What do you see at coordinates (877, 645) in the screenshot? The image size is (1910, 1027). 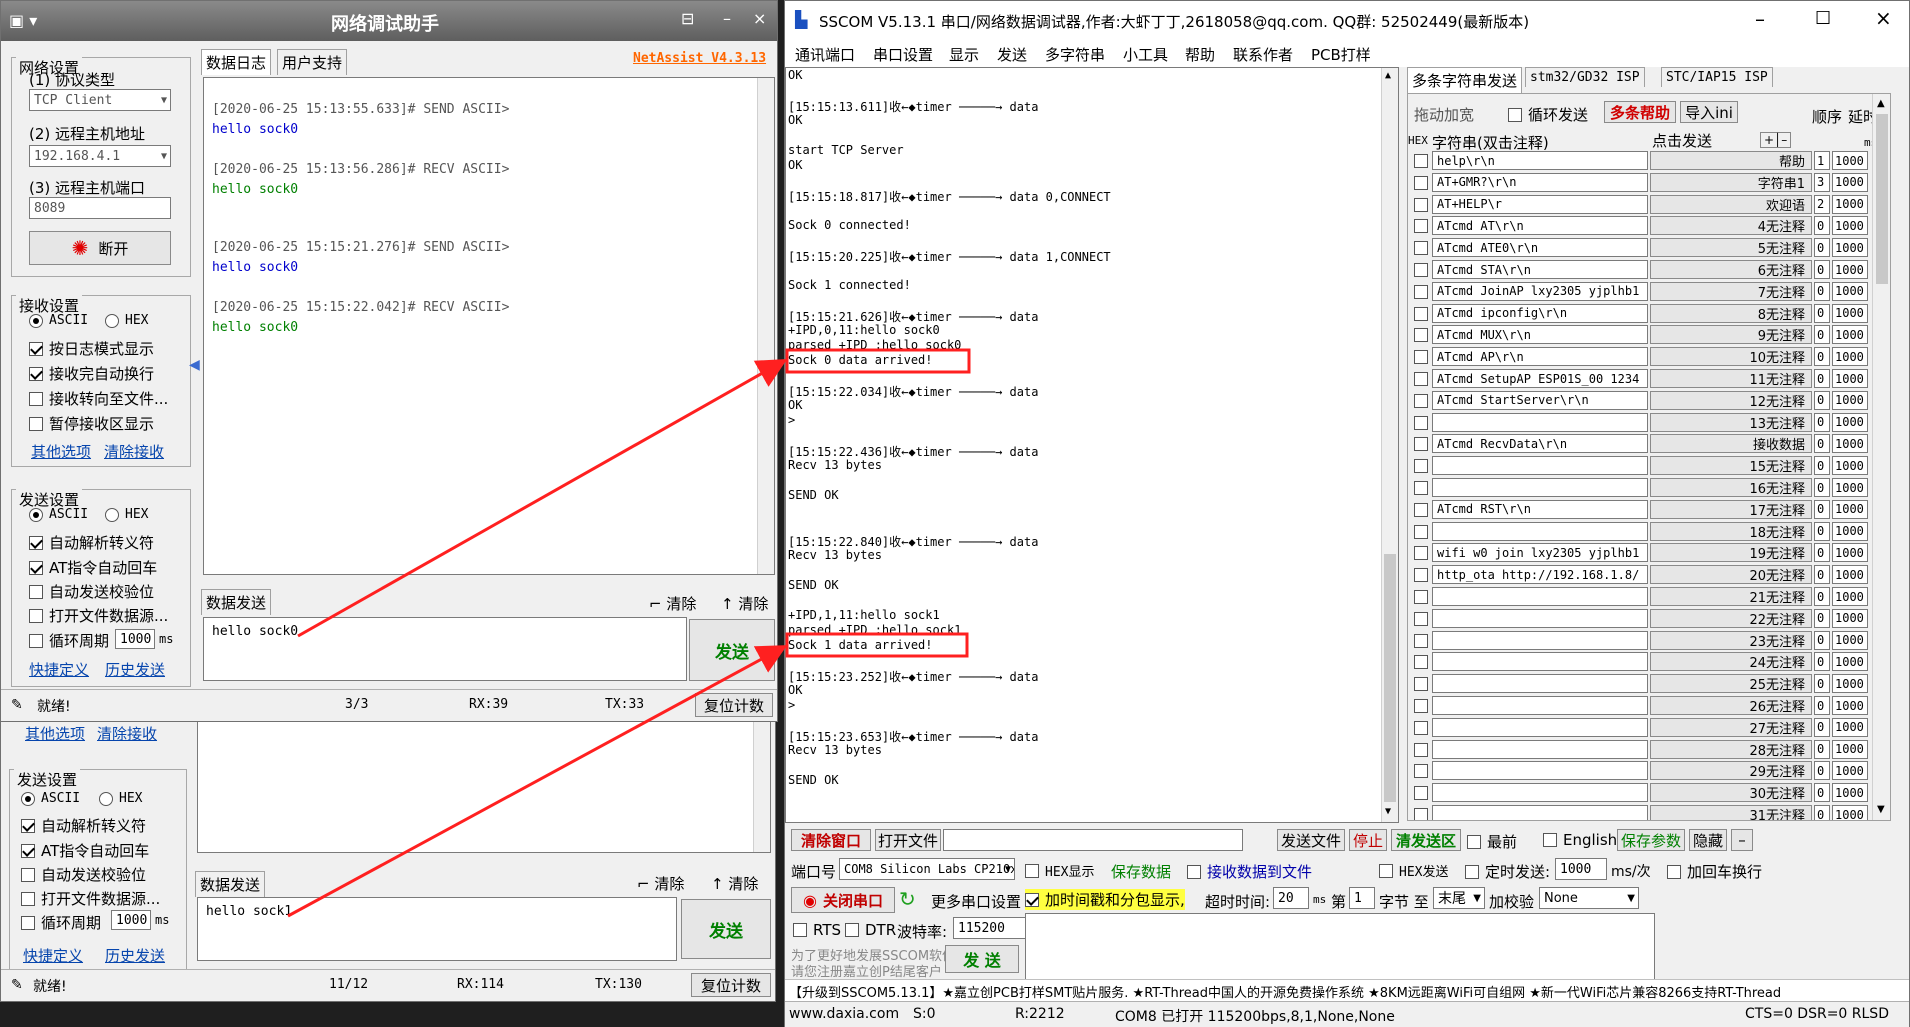 I see `highlight-box-sock1` at bounding box center [877, 645].